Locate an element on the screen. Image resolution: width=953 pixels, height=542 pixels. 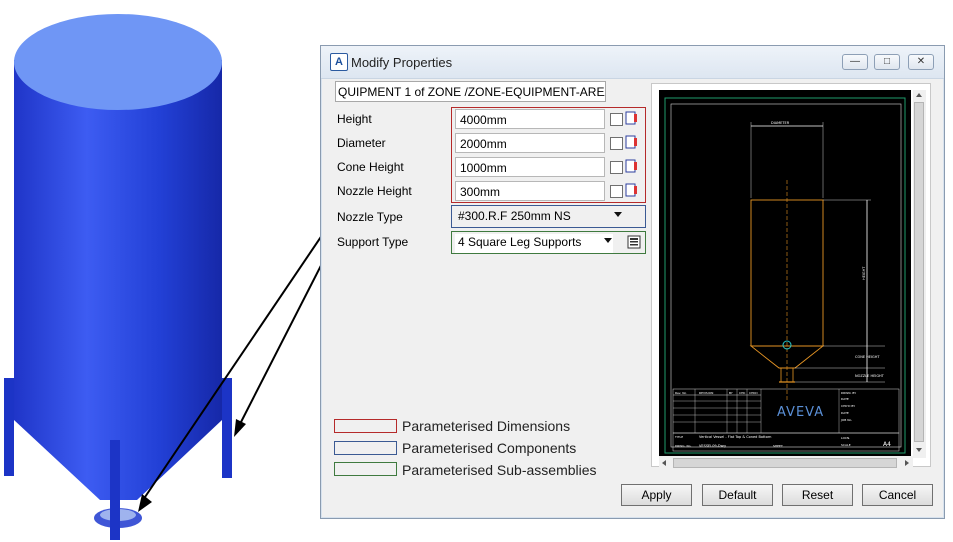
diameter-dimension-text: DIAMETER is located at coordinates (780, 123).